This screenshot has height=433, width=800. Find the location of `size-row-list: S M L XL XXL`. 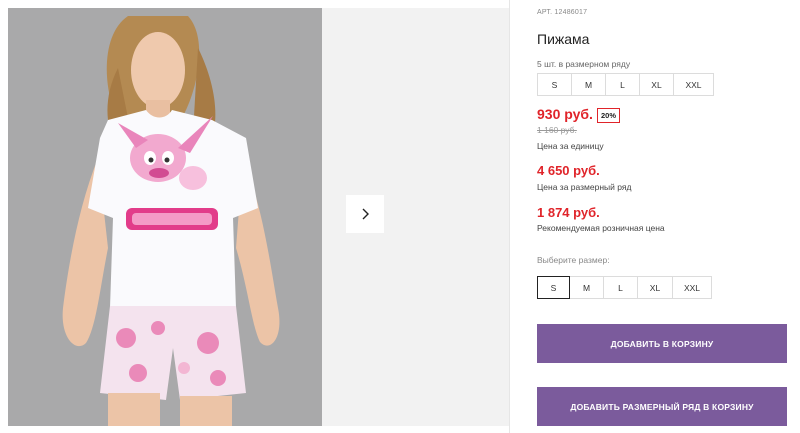

size-row-list: S M L XL XXL is located at coordinates (625, 84).